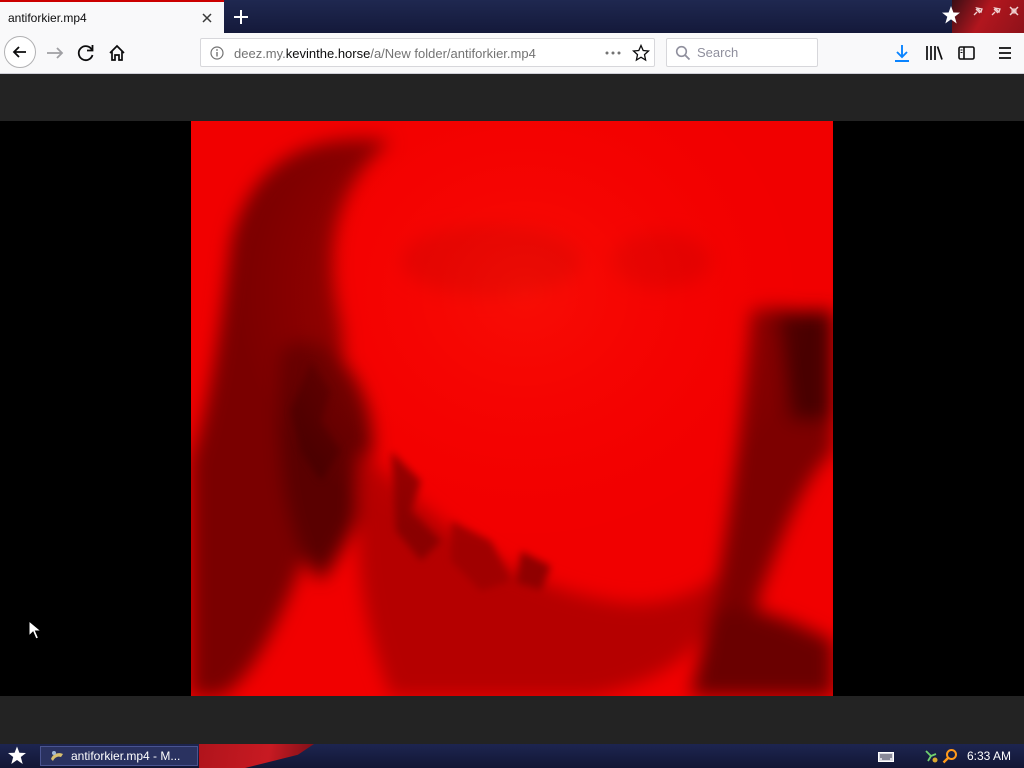 The width and height of the screenshot is (1024, 768). What do you see at coordinates (217, 53) in the screenshot?
I see `info-icon` at bounding box center [217, 53].